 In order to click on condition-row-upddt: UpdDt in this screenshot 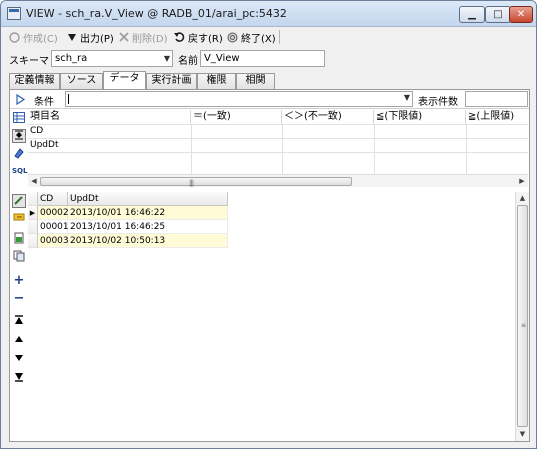, I will do `click(109, 145)`.